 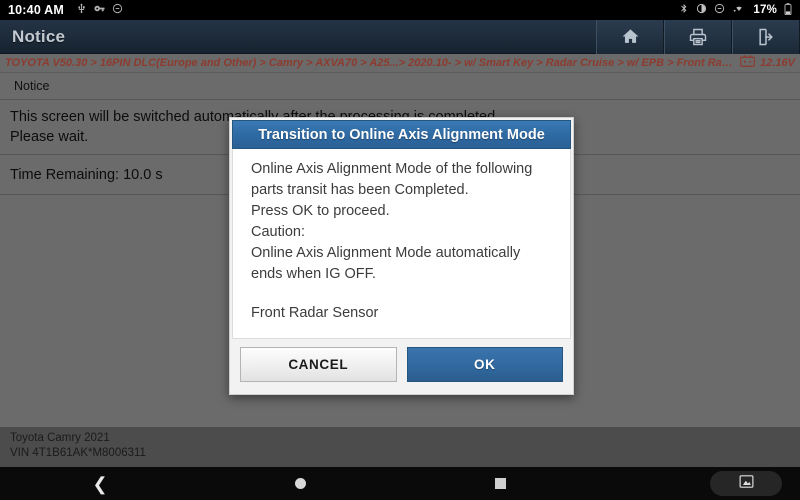 I want to click on nav-recents-button, so click(x=500, y=483).